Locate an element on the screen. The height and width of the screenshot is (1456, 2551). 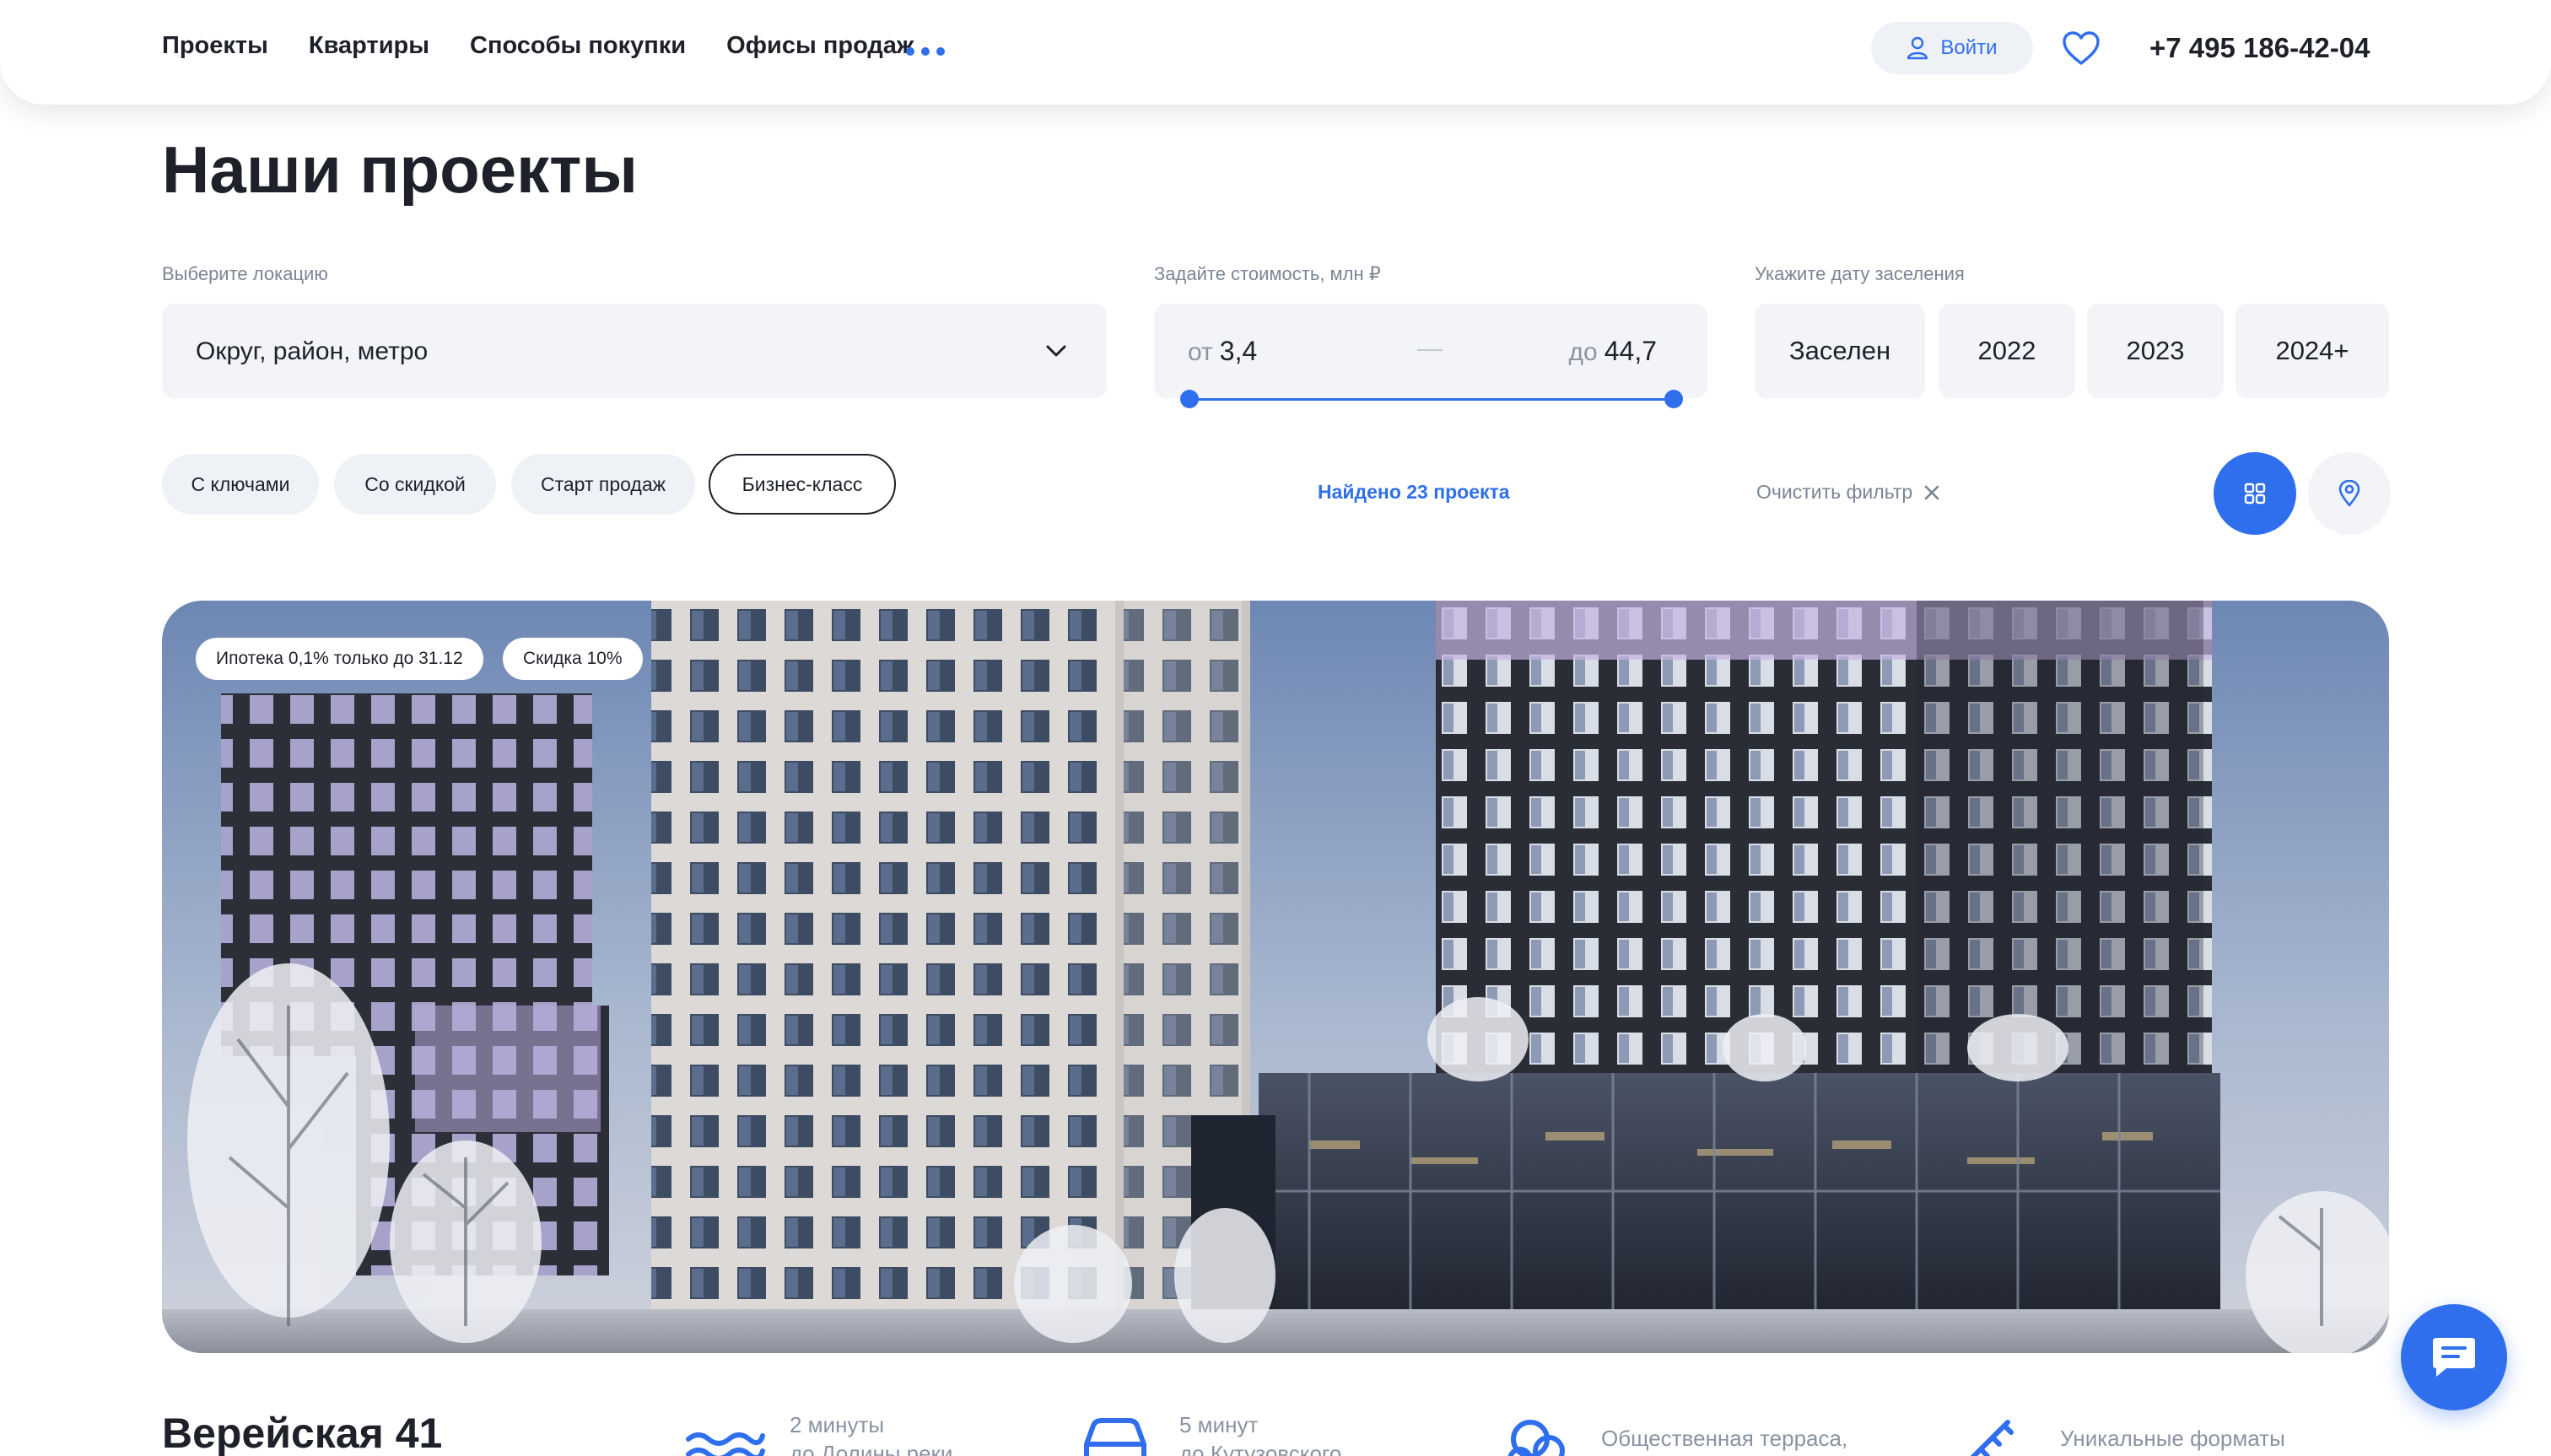
page-title: Наши проекты is located at coordinates (400, 169).